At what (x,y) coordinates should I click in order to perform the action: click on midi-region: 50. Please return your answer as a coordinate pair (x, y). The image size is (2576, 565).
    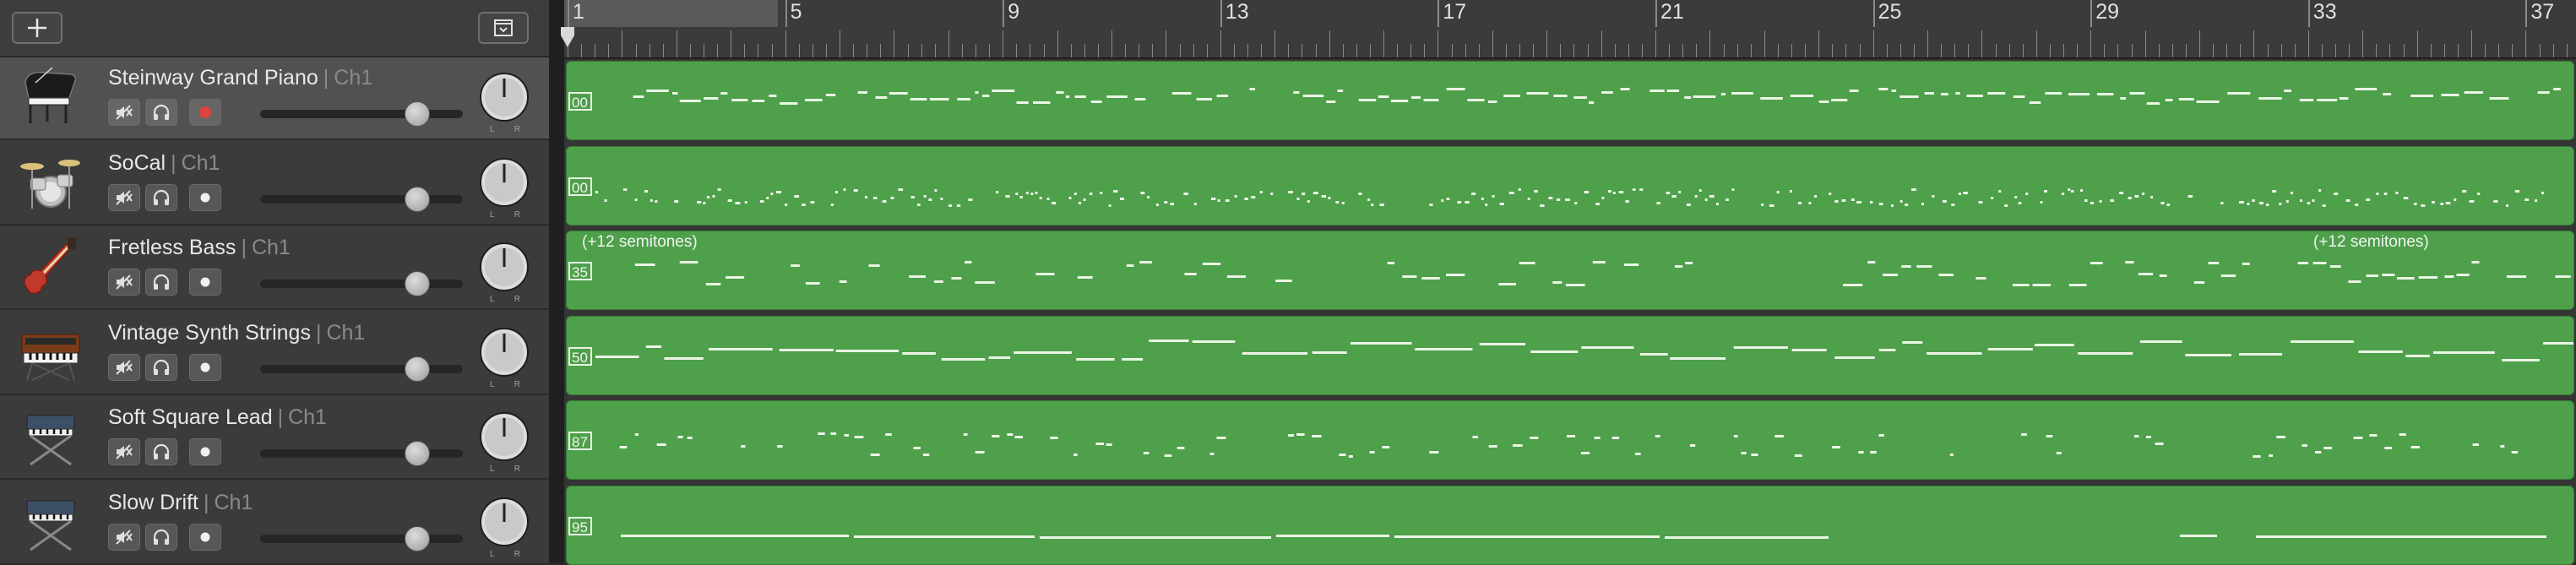
    Looking at the image, I should click on (1570, 355).